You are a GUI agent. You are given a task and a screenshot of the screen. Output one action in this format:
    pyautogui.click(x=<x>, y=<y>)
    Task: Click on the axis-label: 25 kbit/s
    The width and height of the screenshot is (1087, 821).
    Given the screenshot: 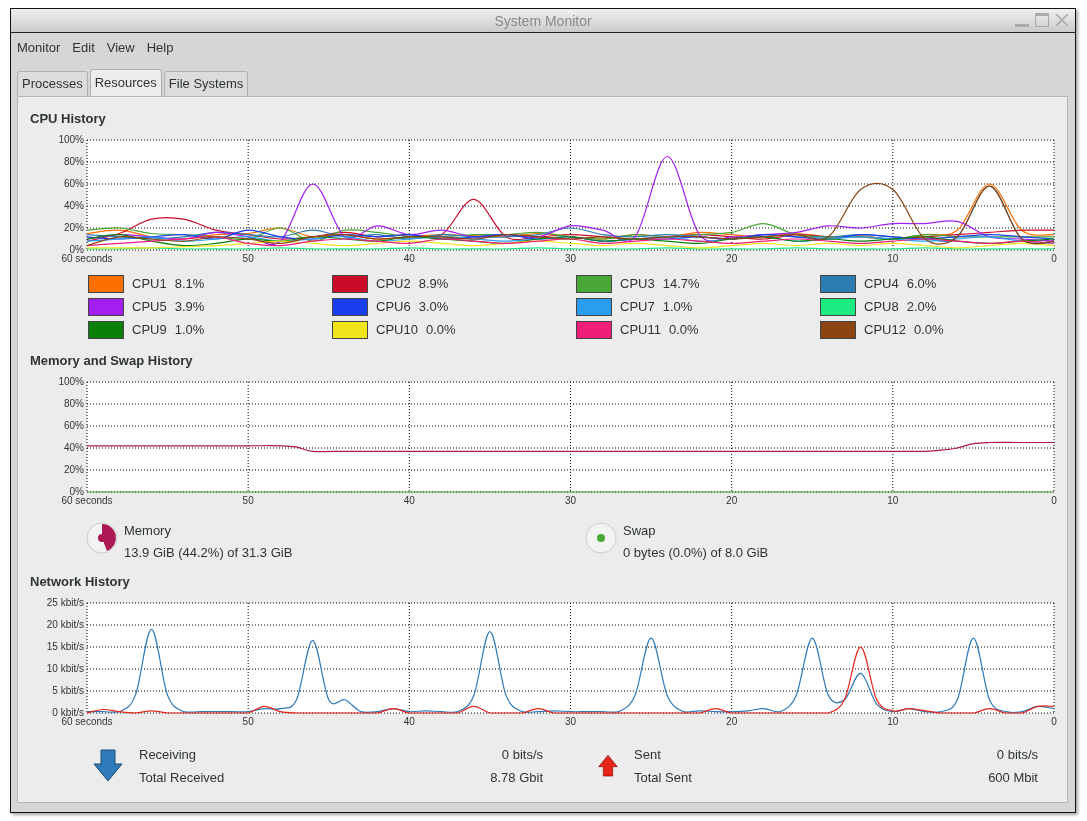 What is the action you would take?
    pyautogui.click(x=65, y=602)
    